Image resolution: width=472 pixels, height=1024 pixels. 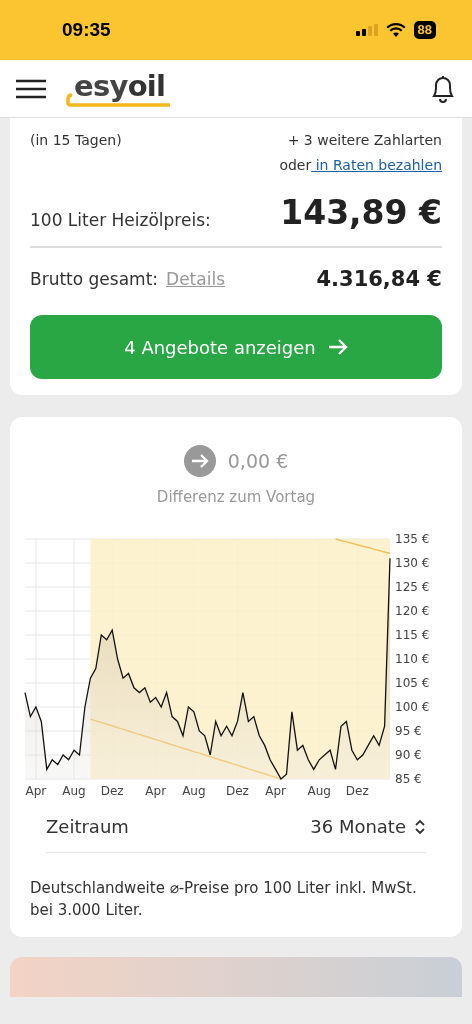 I want to click on axis-label: 135 €, so click(x=412, y=539).